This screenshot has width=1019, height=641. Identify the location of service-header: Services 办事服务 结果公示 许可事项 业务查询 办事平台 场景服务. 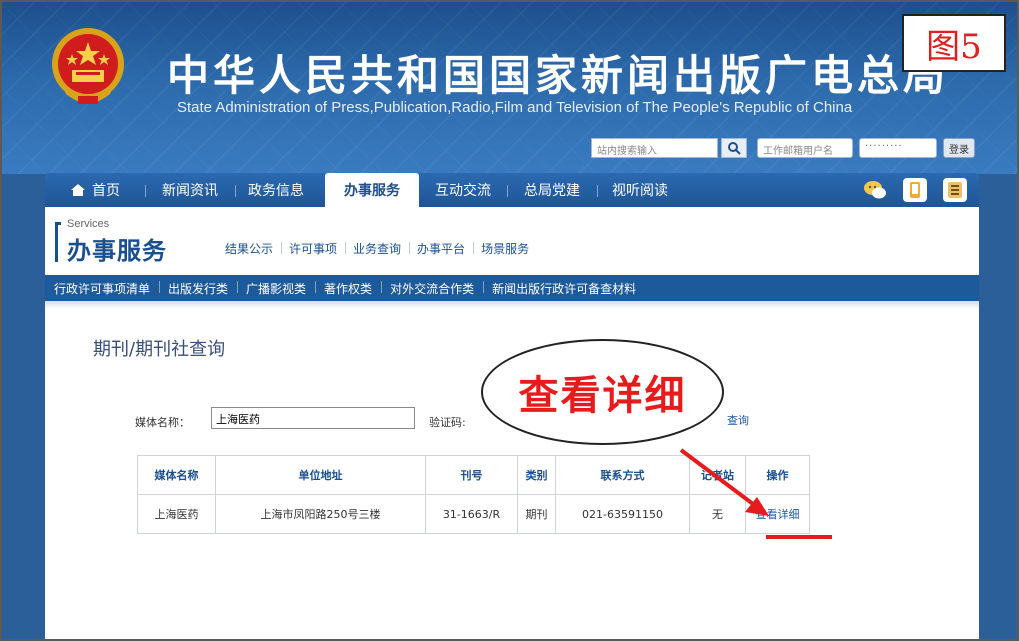
(512, 241).